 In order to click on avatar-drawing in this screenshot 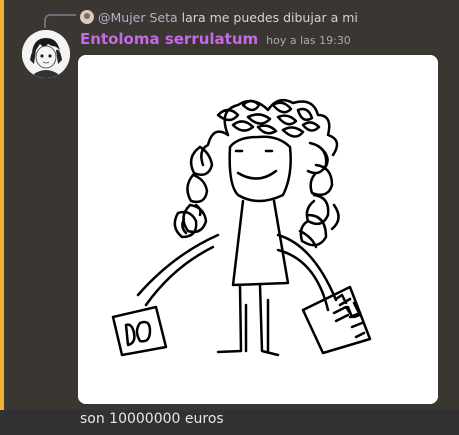, I will do `click(46, 54)`.